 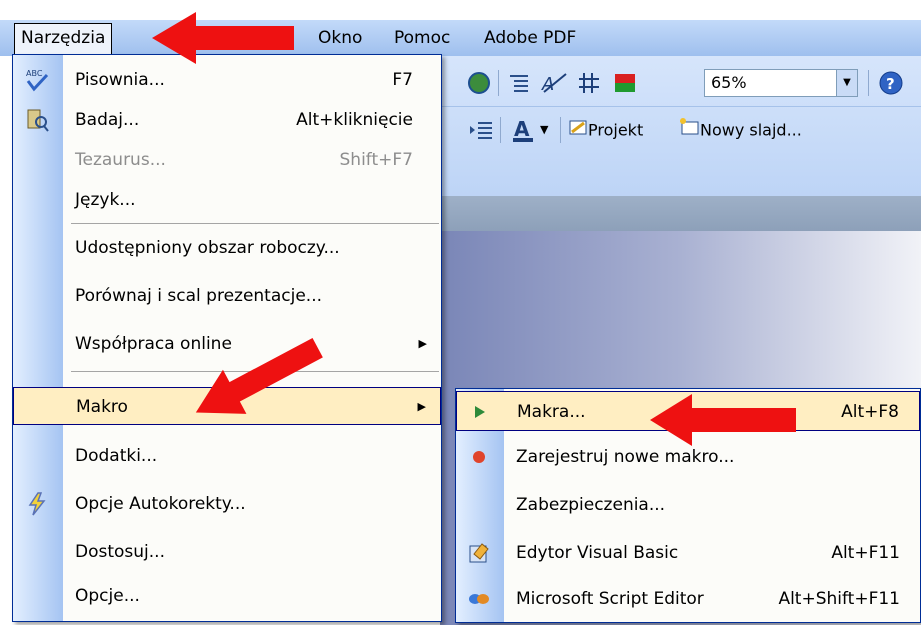 I want to click on design-label: Projekt, so click(x=616, y=130).